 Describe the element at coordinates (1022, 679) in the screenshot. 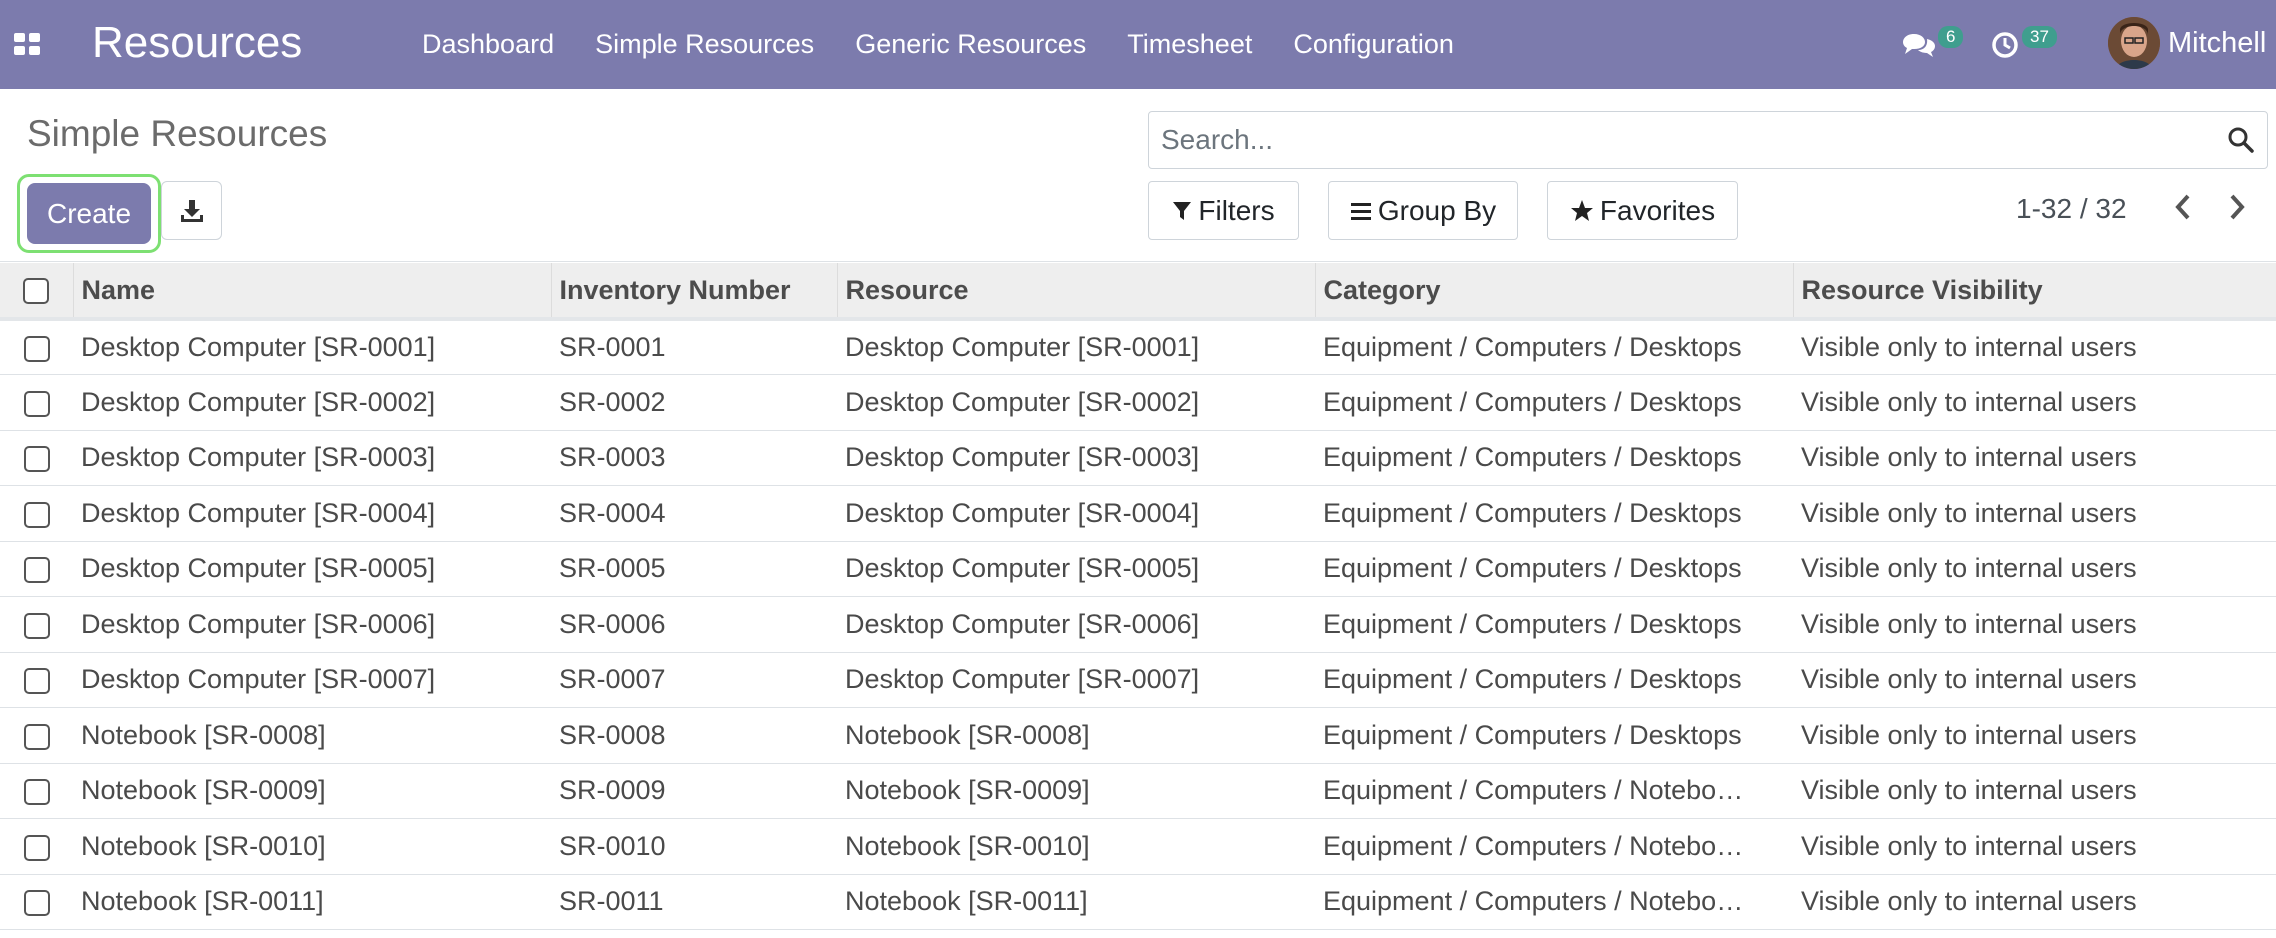

I see `resource-cell: Desktop Computer [SR-0007]` at that location.